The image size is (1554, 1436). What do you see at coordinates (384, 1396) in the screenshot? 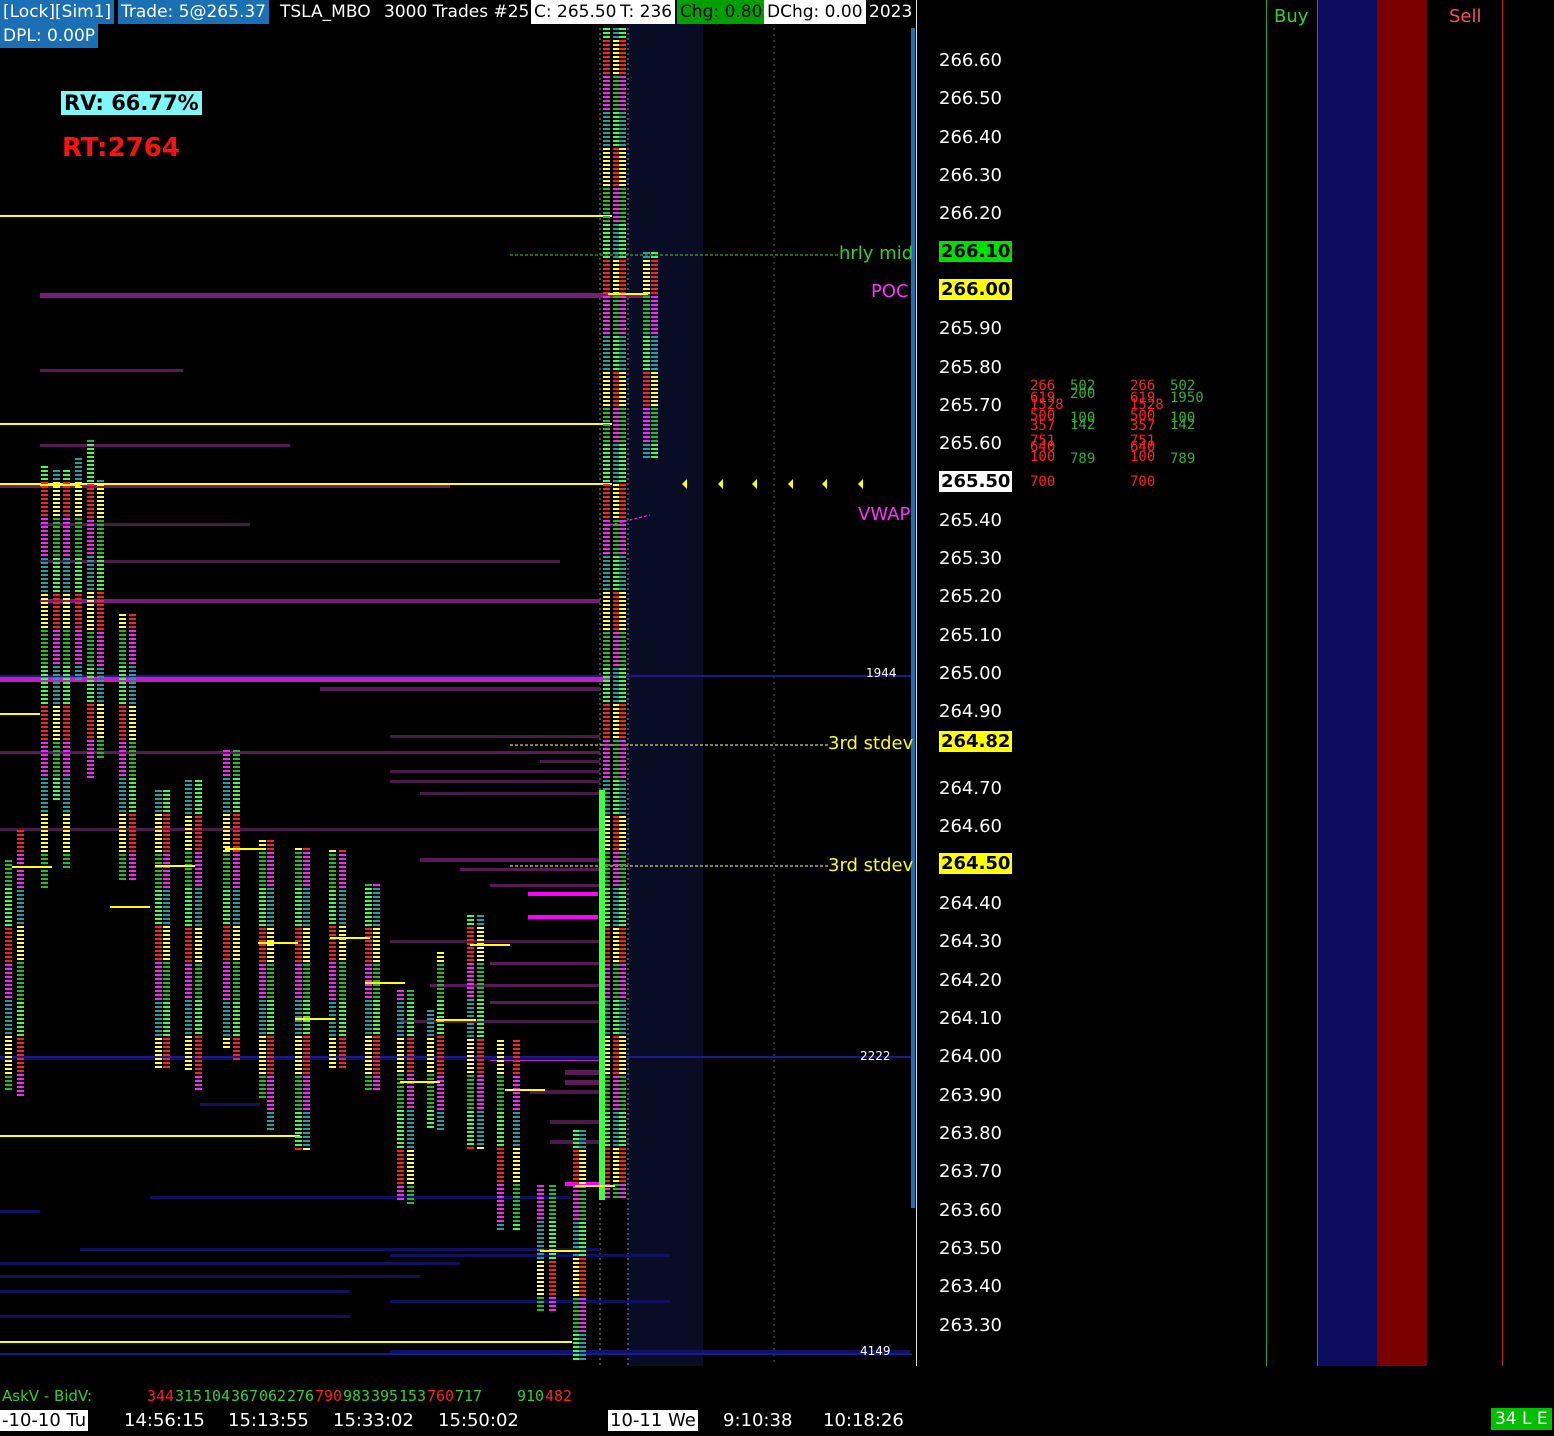
I see `askv-bidv-value: 395` at bounding box center [384, 1396].